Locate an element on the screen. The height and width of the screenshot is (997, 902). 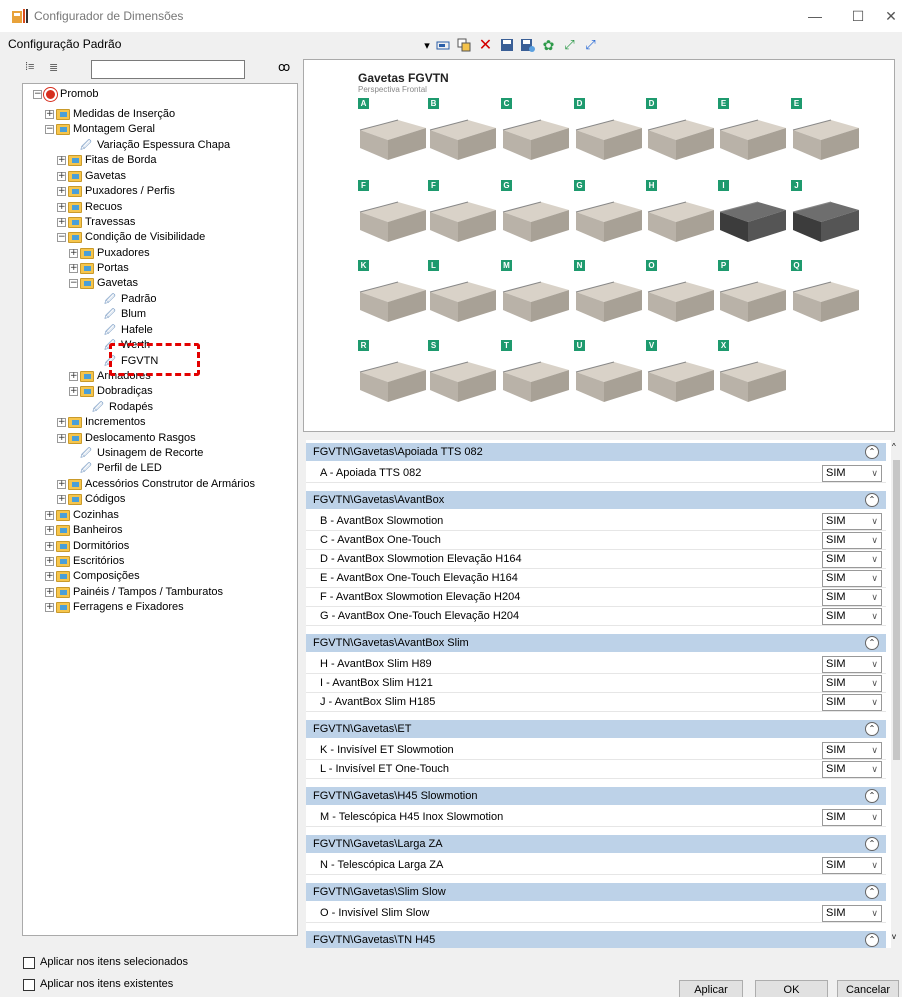
tree-search-input is located at coordinates (168, 69).